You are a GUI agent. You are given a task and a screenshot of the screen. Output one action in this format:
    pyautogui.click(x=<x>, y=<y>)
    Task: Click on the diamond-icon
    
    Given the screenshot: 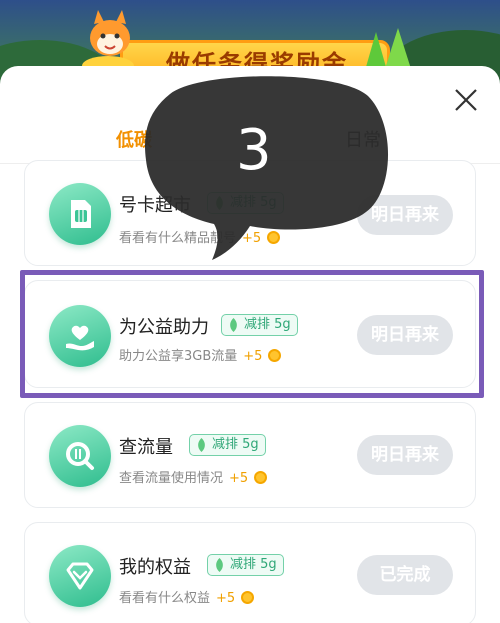 What is the action you would take?
    pyautogui.click(x=80, y=576)
    